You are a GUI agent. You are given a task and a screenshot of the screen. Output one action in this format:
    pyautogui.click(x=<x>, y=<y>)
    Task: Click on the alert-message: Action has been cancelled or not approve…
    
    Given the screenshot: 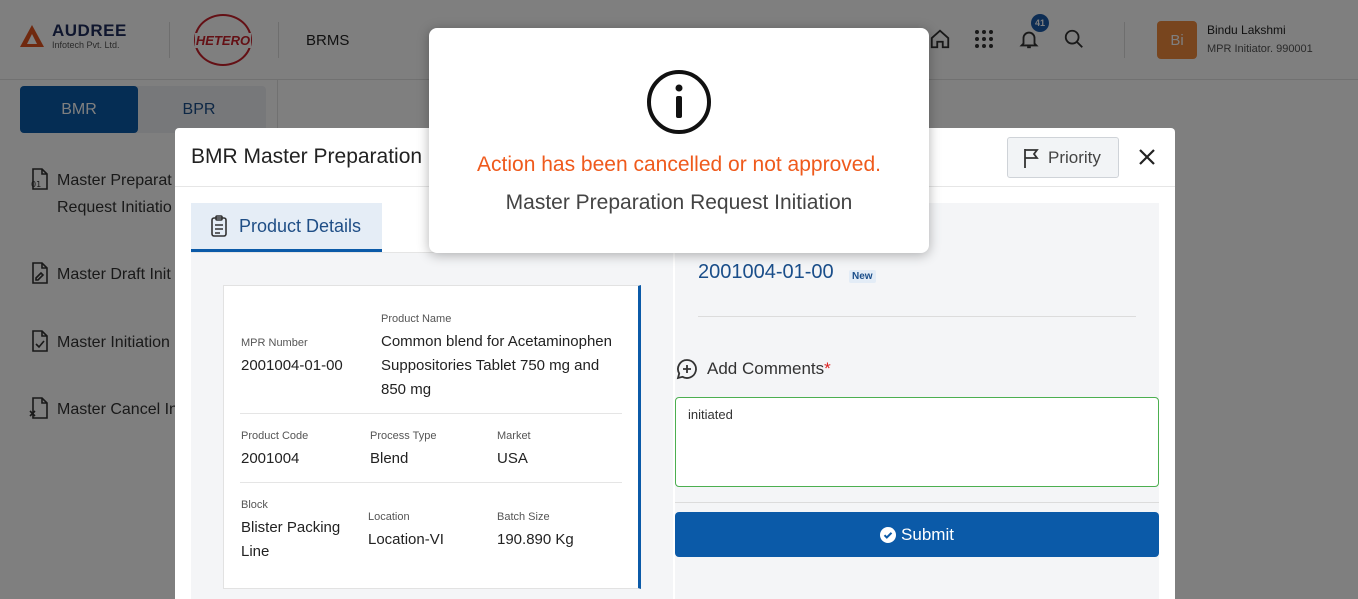 What is the action you would take?
    pyautogui.click(x=679, y=164)
    